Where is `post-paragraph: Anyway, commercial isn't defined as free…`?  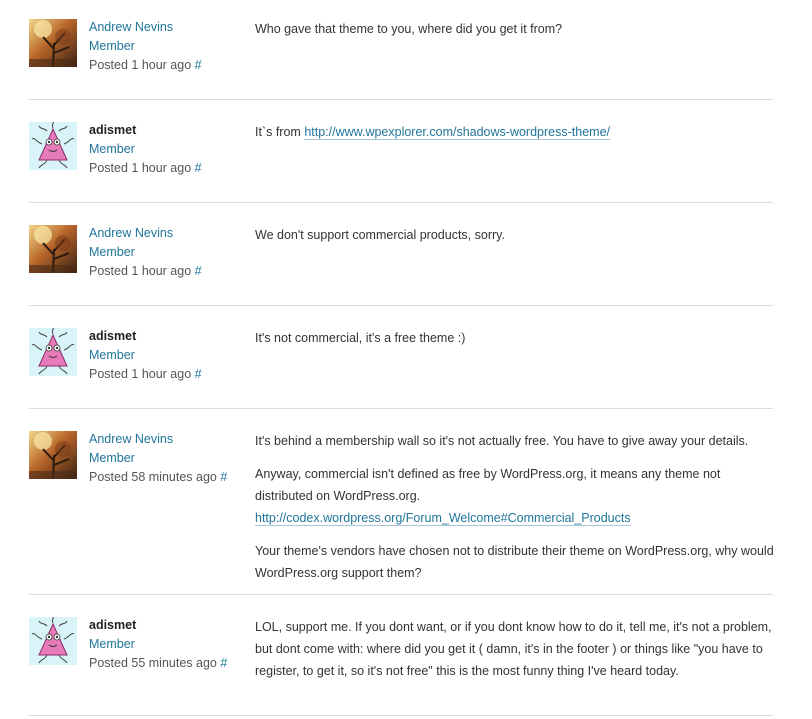 post-paragraph: Anyway, commercial isn't defined as free… is located at coordinates (515, 496).